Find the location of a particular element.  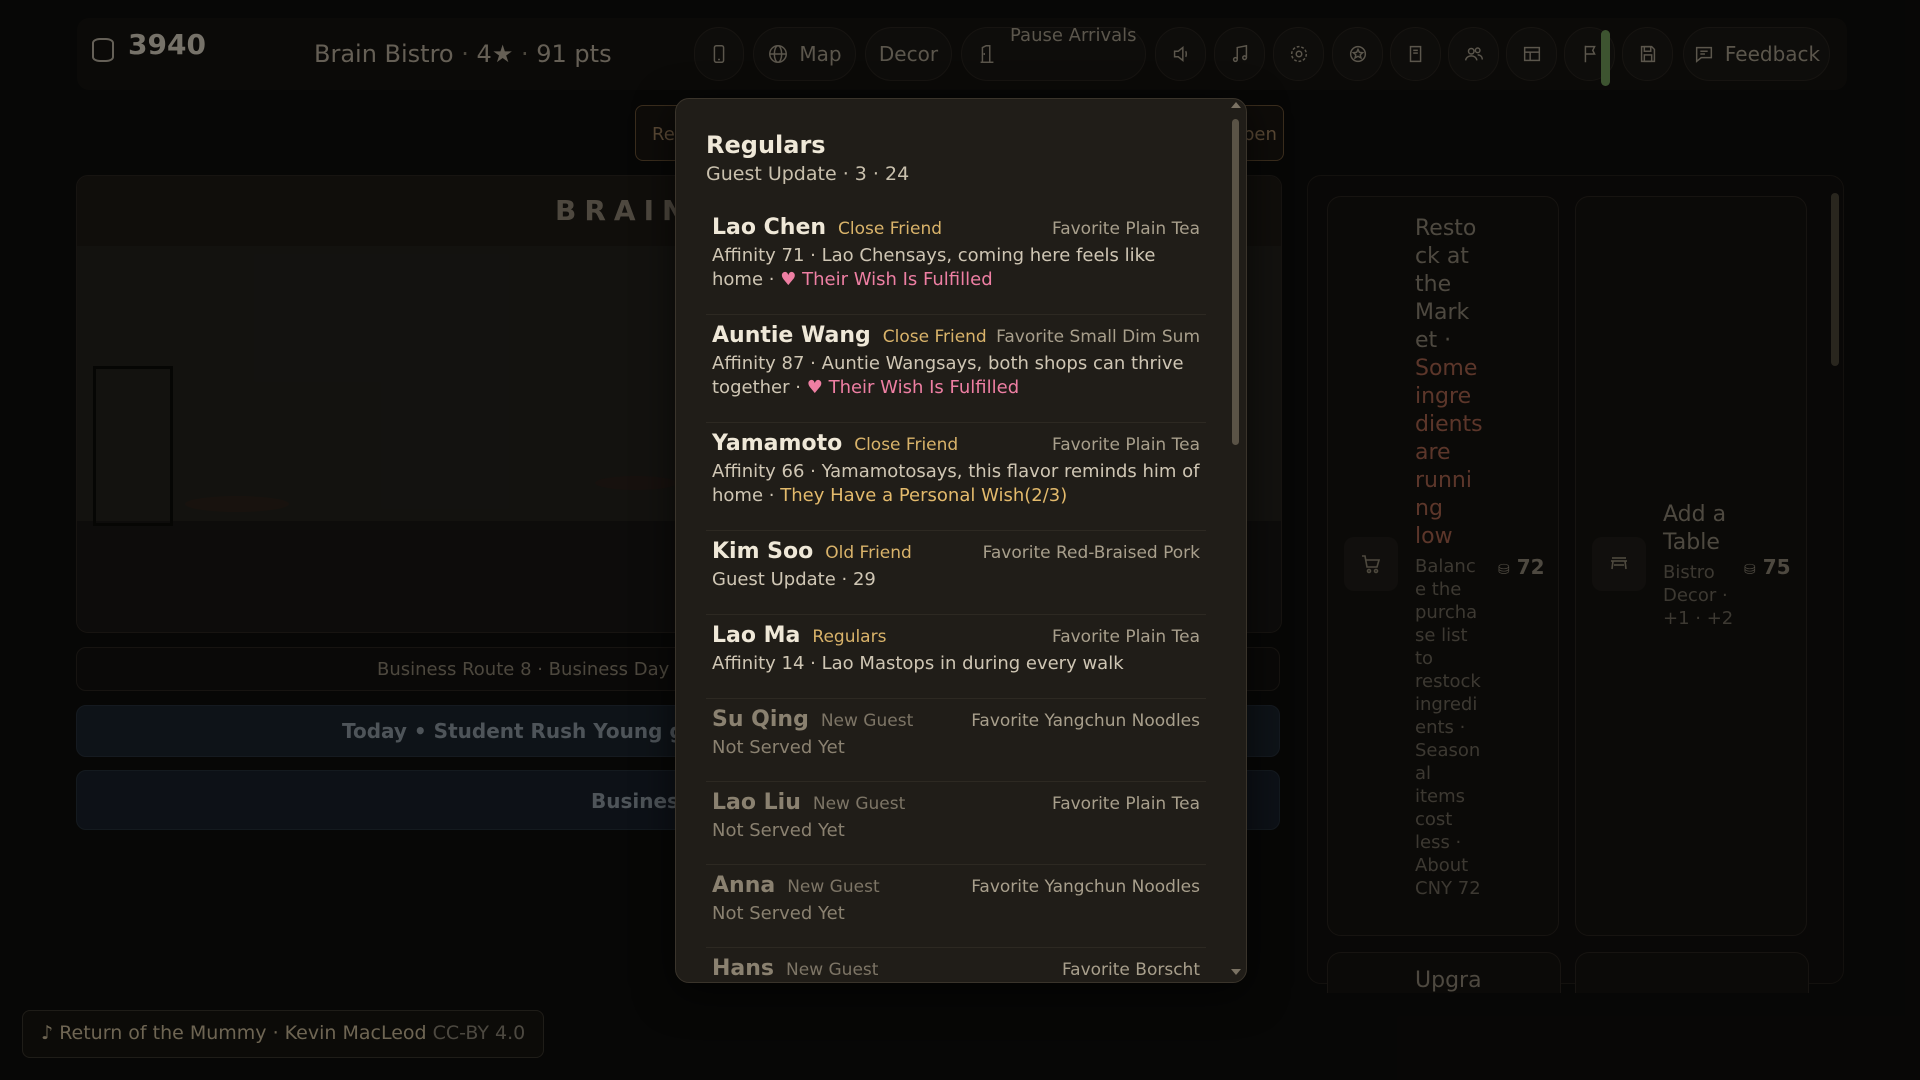

guest-wish: They Have a Personal Wish(2/3) is located at coordinates (924, 495).